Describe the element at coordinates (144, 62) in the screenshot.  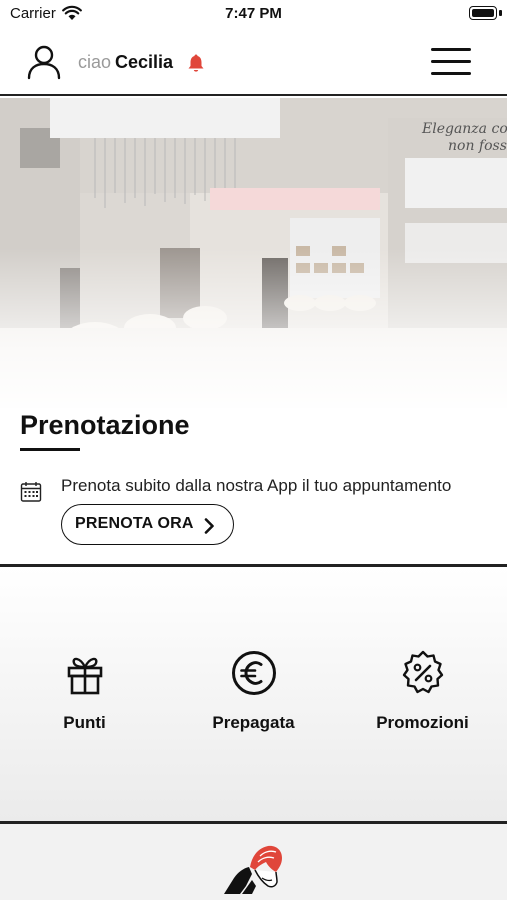
I see `user-name: Cecilia` at that location.